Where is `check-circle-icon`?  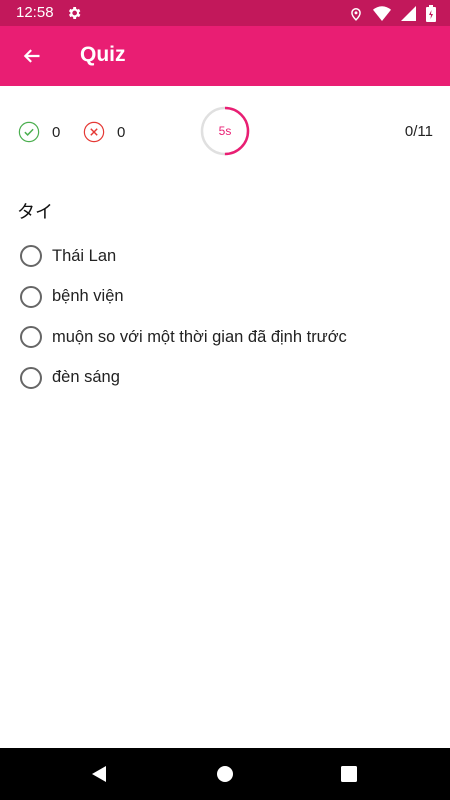
check-circle-icon is located at coordinates (29, 132).